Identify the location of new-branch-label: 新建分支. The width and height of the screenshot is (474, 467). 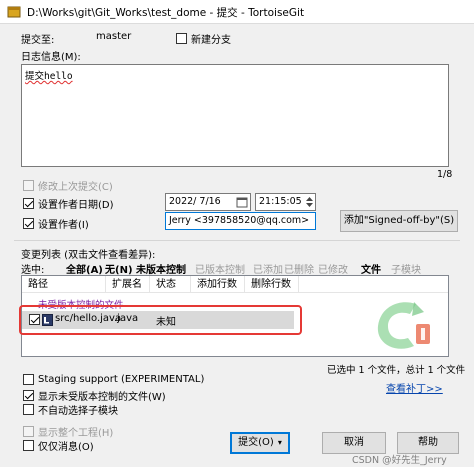
(211, 40).